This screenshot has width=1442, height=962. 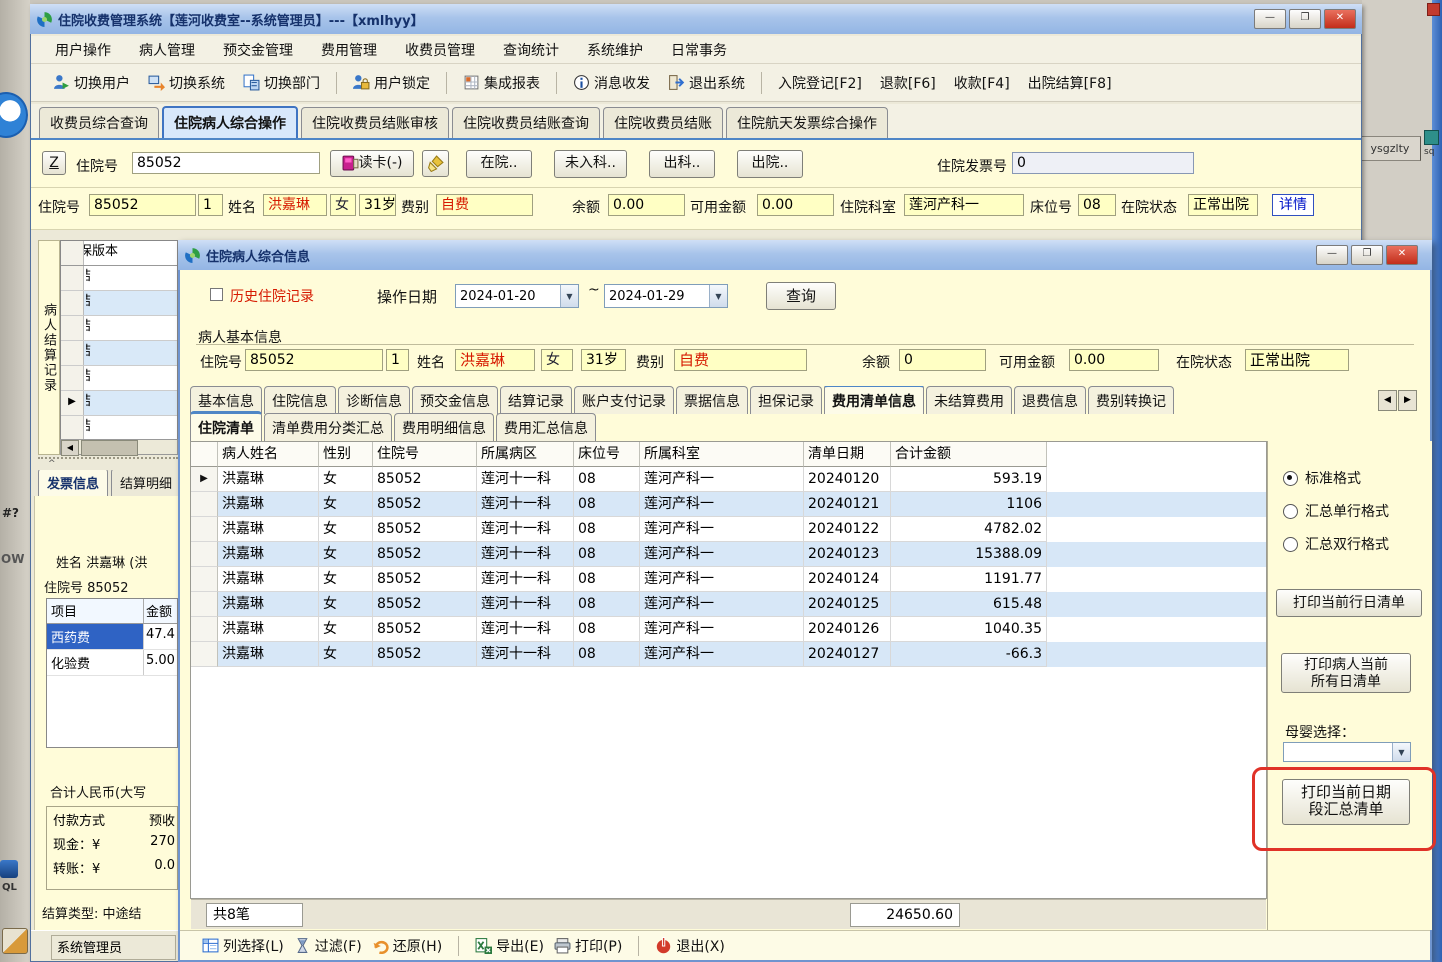 I want to click on invoice-no-input: 0, so click(x=1103, y=163).